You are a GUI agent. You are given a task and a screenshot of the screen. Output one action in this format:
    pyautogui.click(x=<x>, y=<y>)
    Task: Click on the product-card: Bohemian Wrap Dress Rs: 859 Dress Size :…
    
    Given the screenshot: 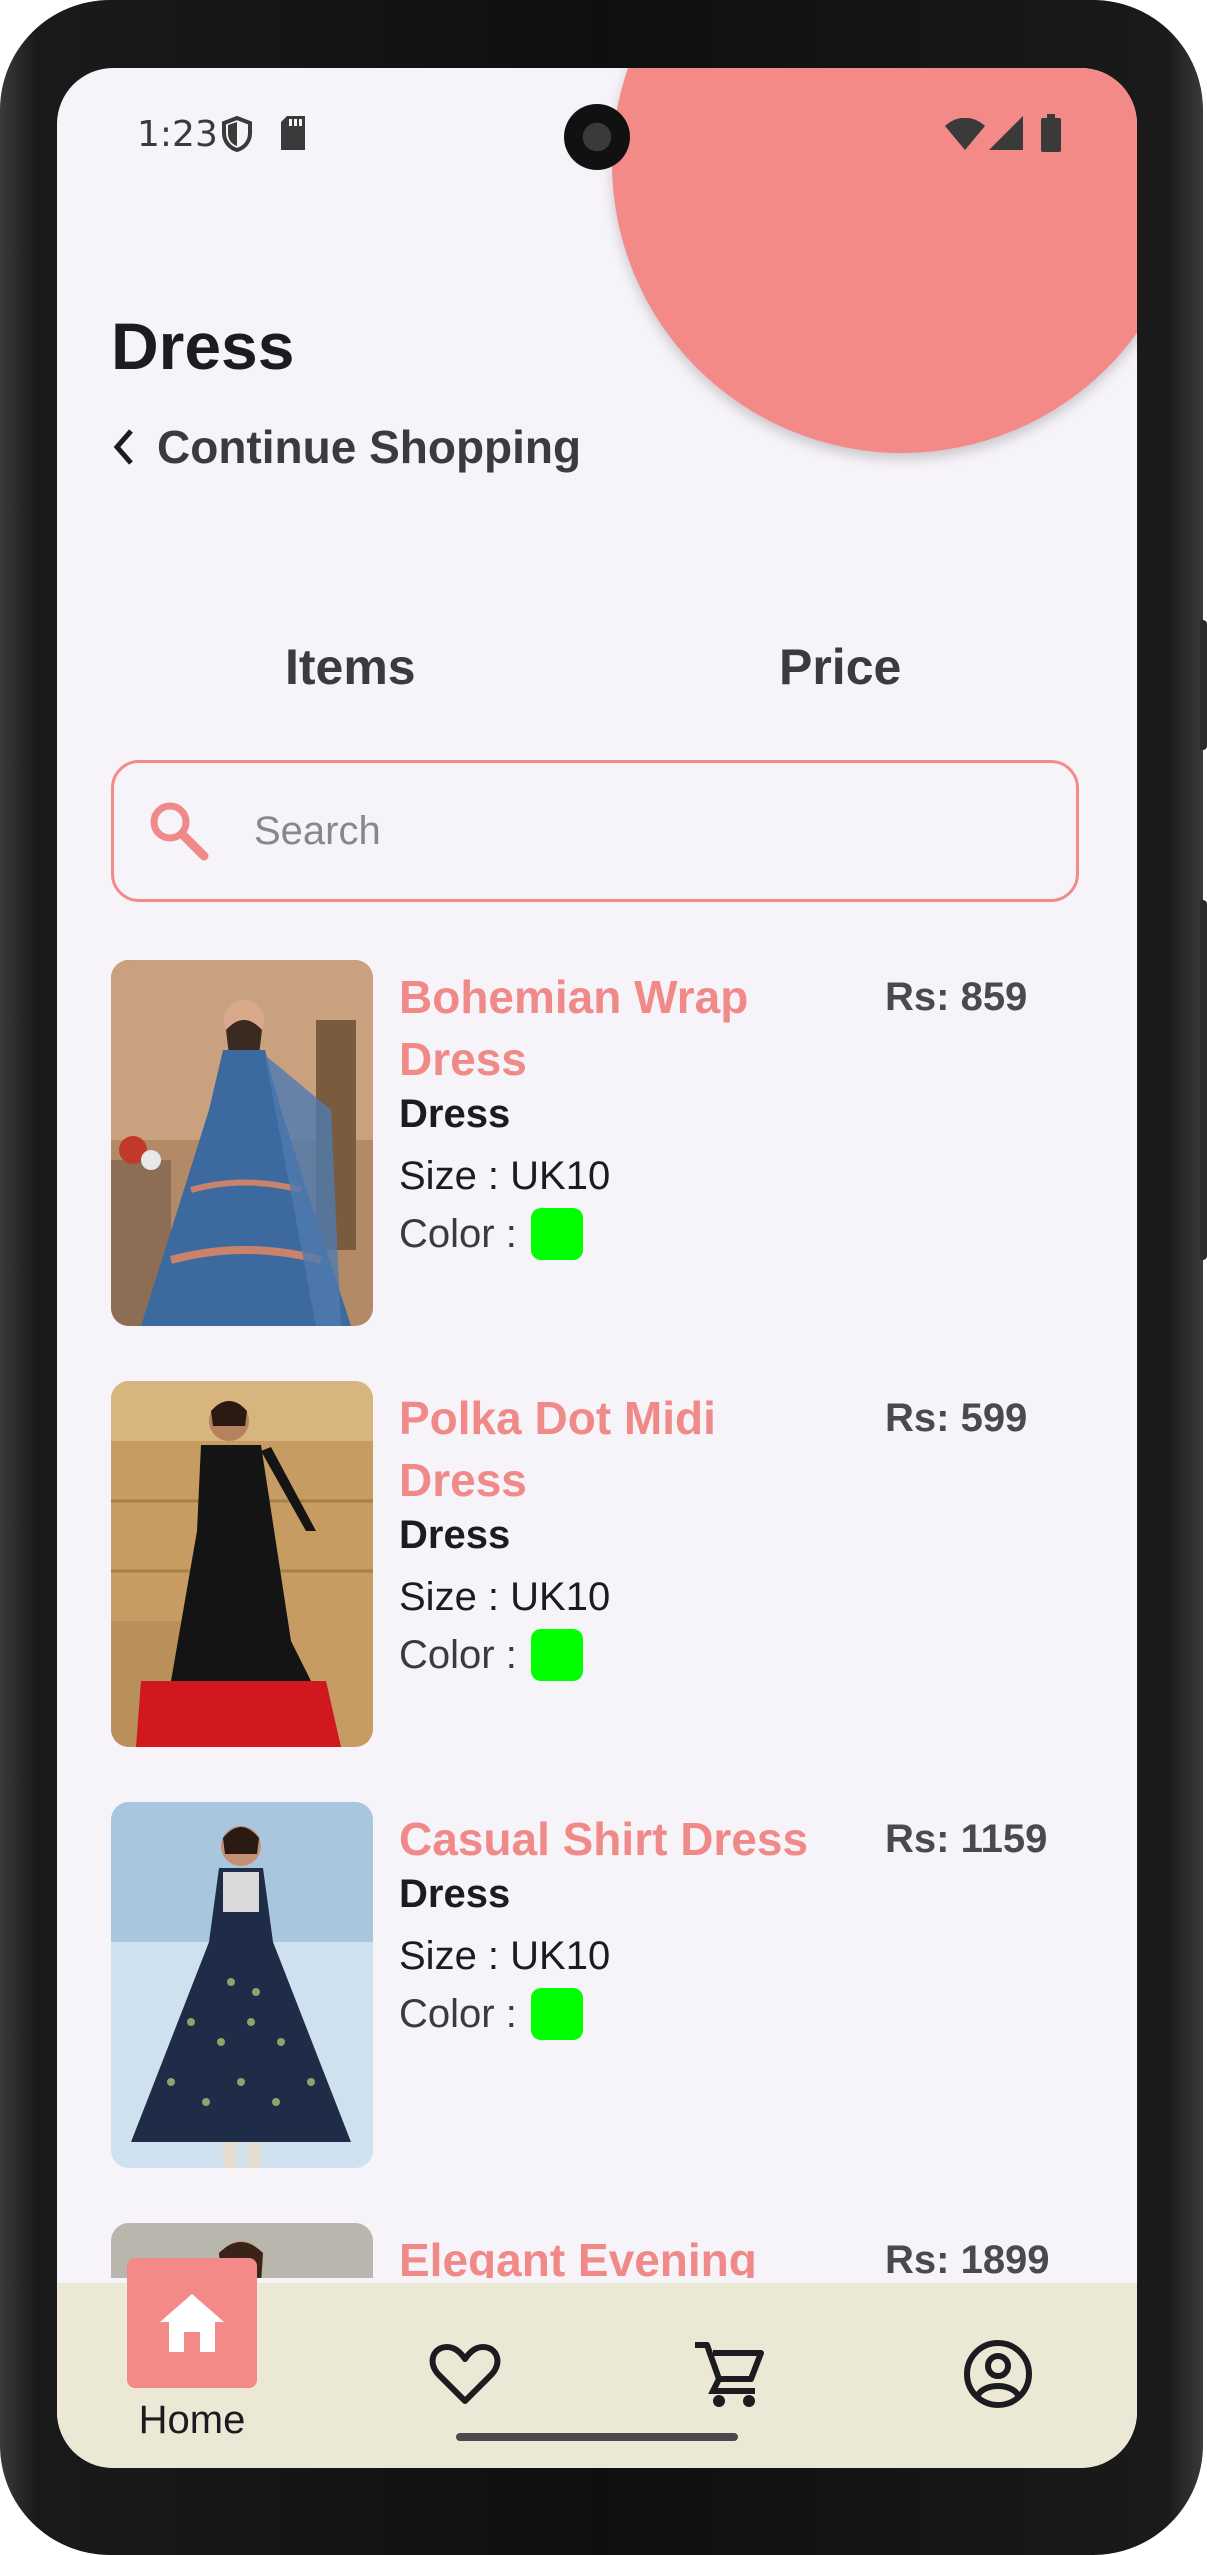 What is the action you would take?
    pyautogui.click(x=601, y=1145)
    